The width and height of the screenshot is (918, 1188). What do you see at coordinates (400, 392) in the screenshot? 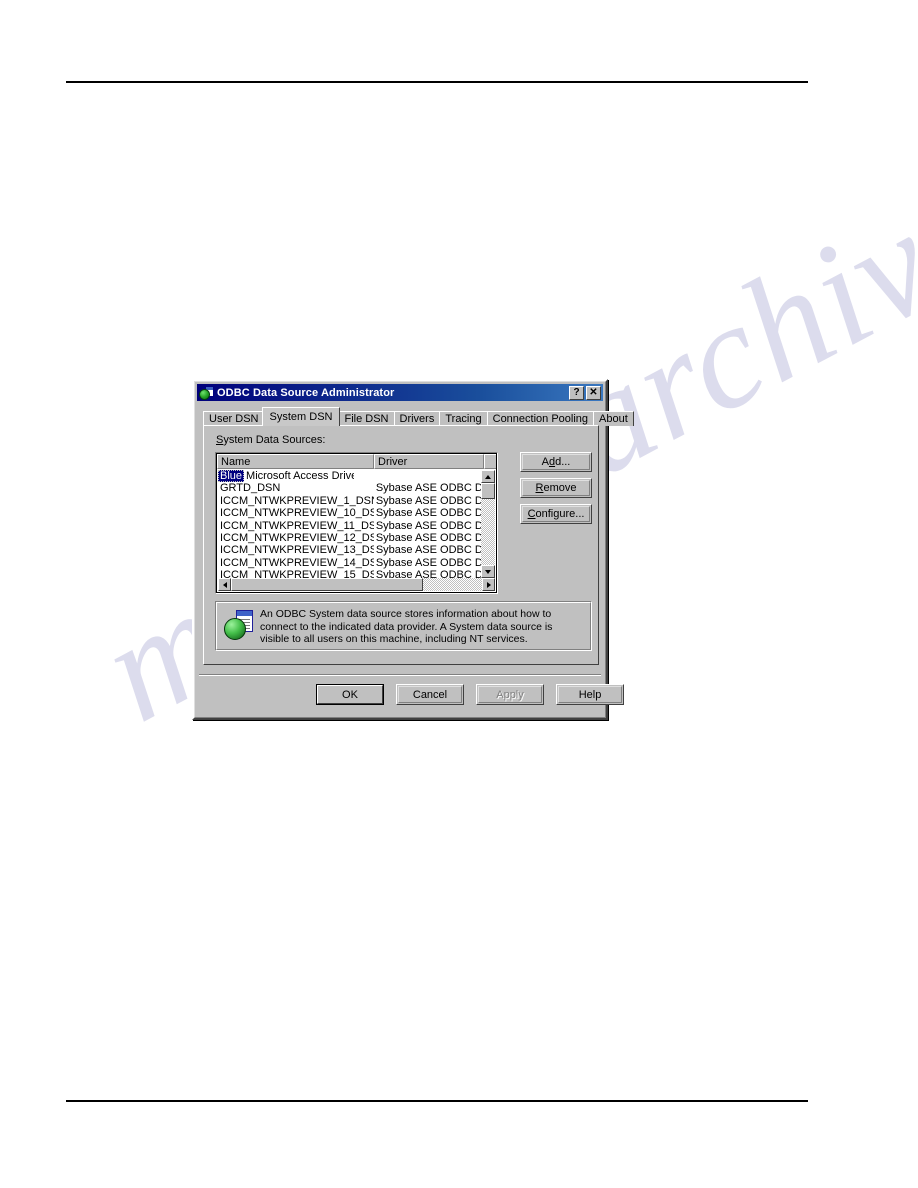
I see `title-bar: ODBC Data Source Administrator ? ✕` at bounding box center [400, 392].